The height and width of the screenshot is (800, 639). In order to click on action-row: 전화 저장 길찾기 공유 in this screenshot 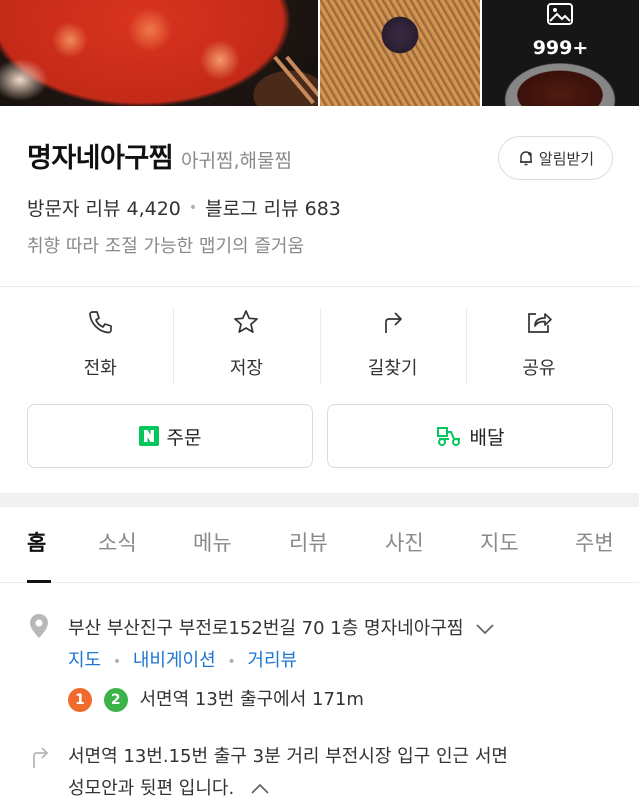, I will do `click(319, 347)`.